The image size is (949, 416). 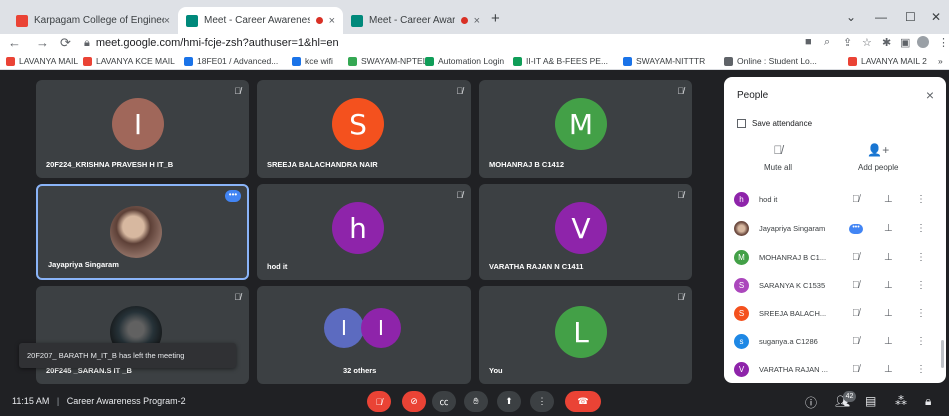 What do you see at coordinates (905, 42) in the screenshot?
I see `side-panel-icon: ▣` at bounding box center [905, 42].